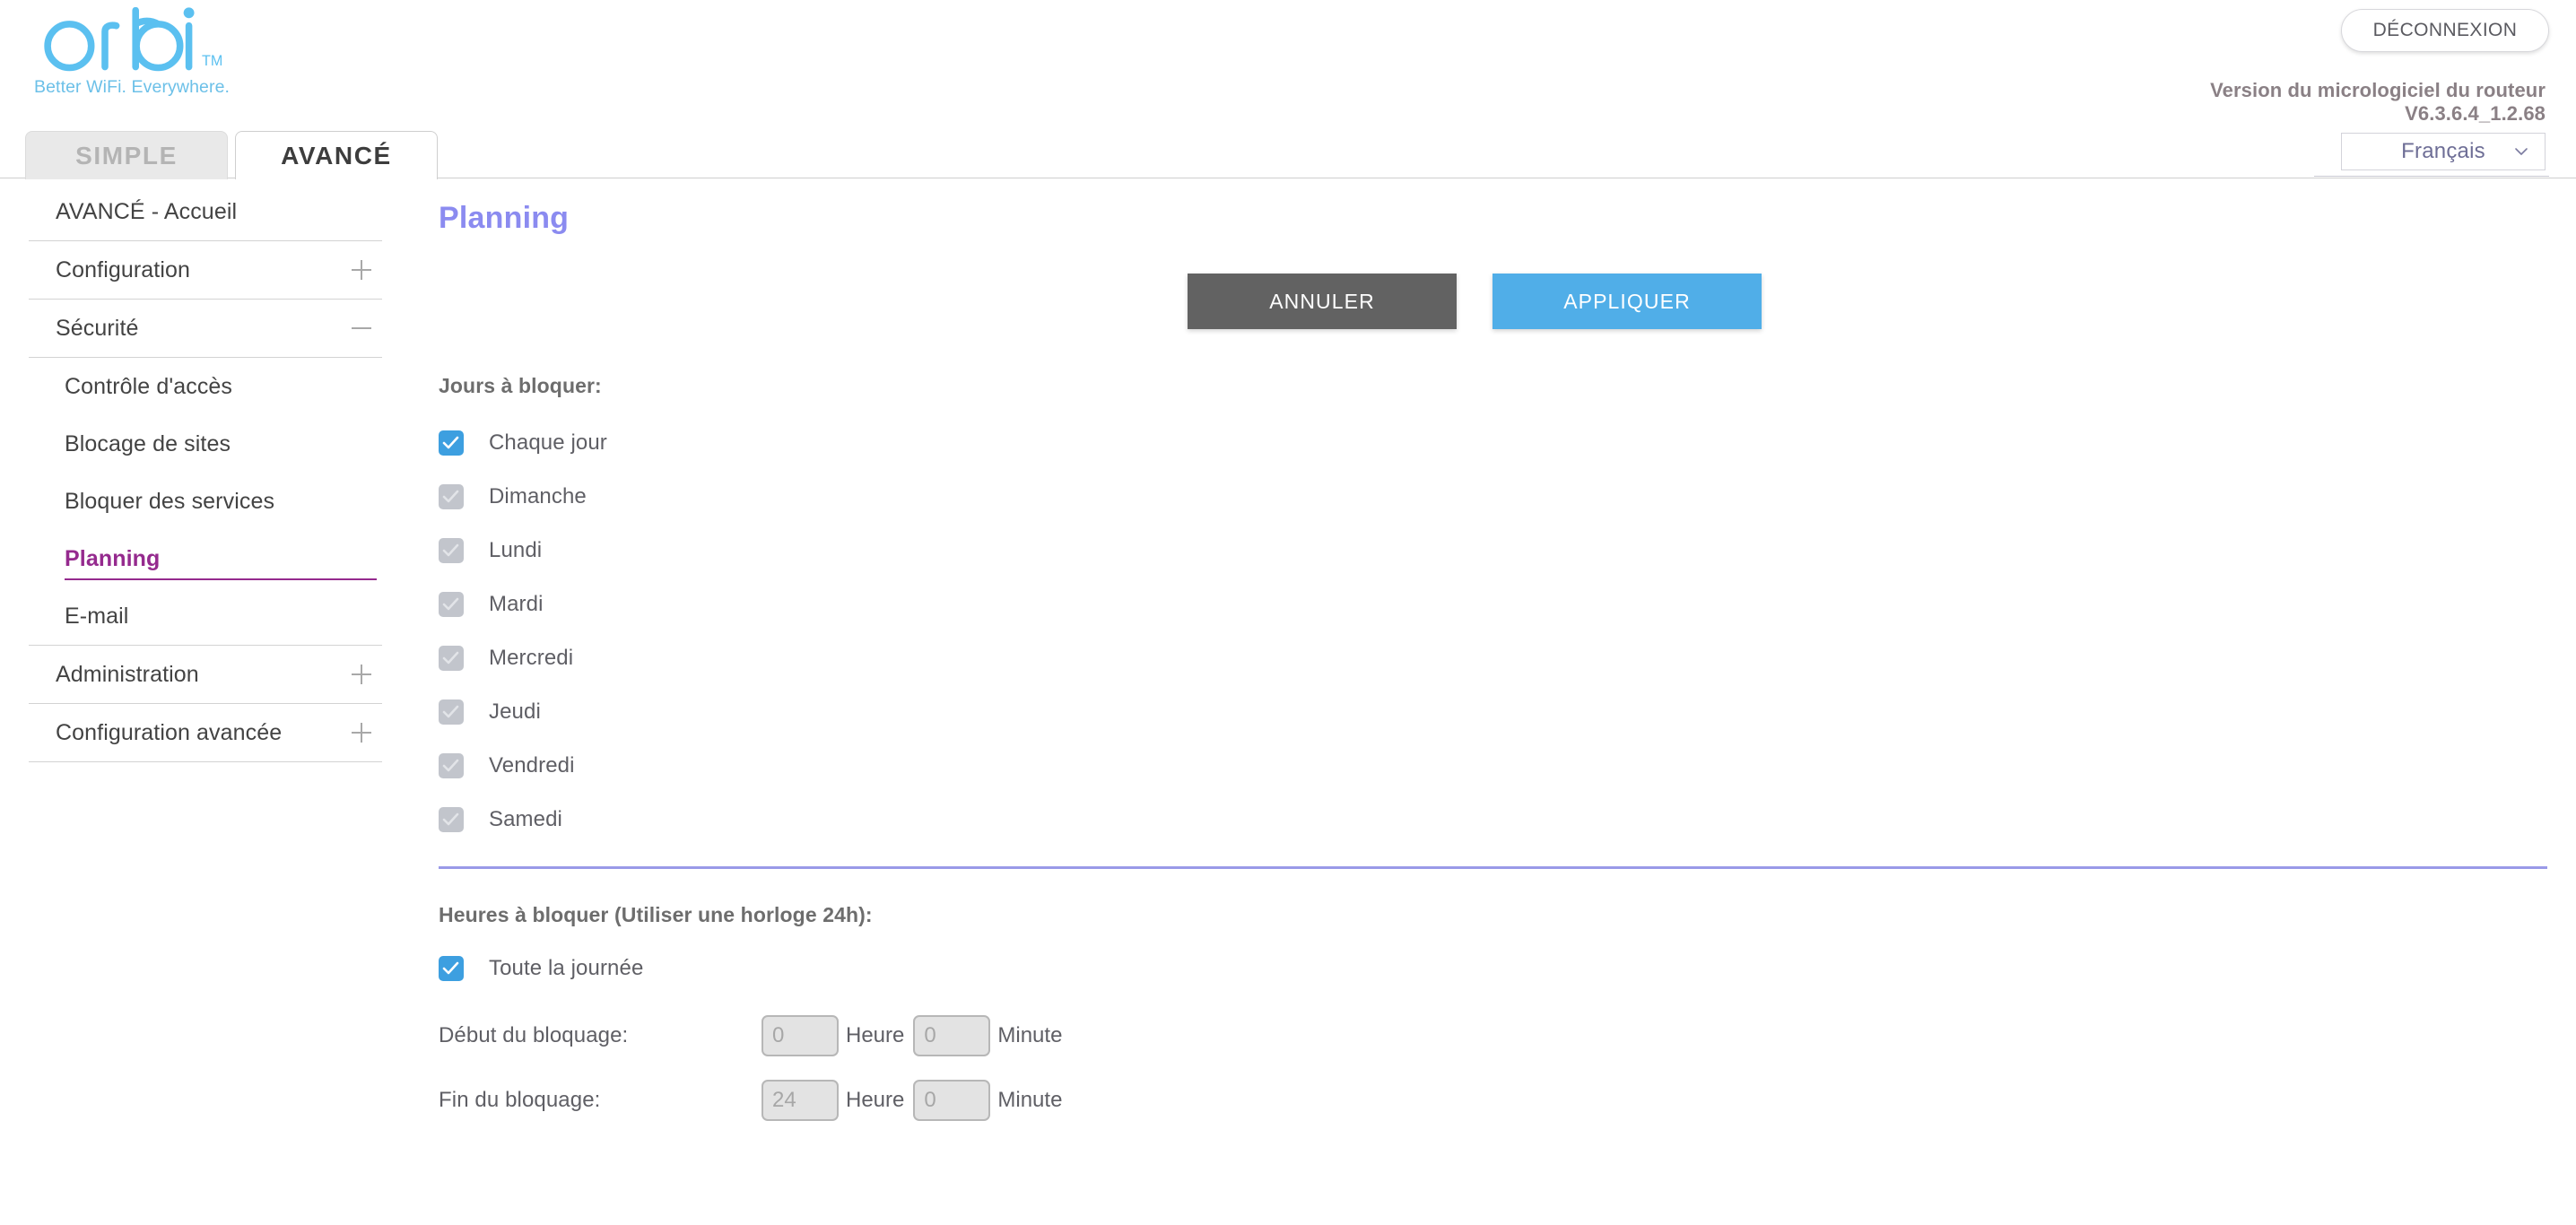 The height and width of the screenshot is (1225, 2576). Describe the element at coordinates (212, 61) in the screenshot. I see `svg-text: TM` at that location.